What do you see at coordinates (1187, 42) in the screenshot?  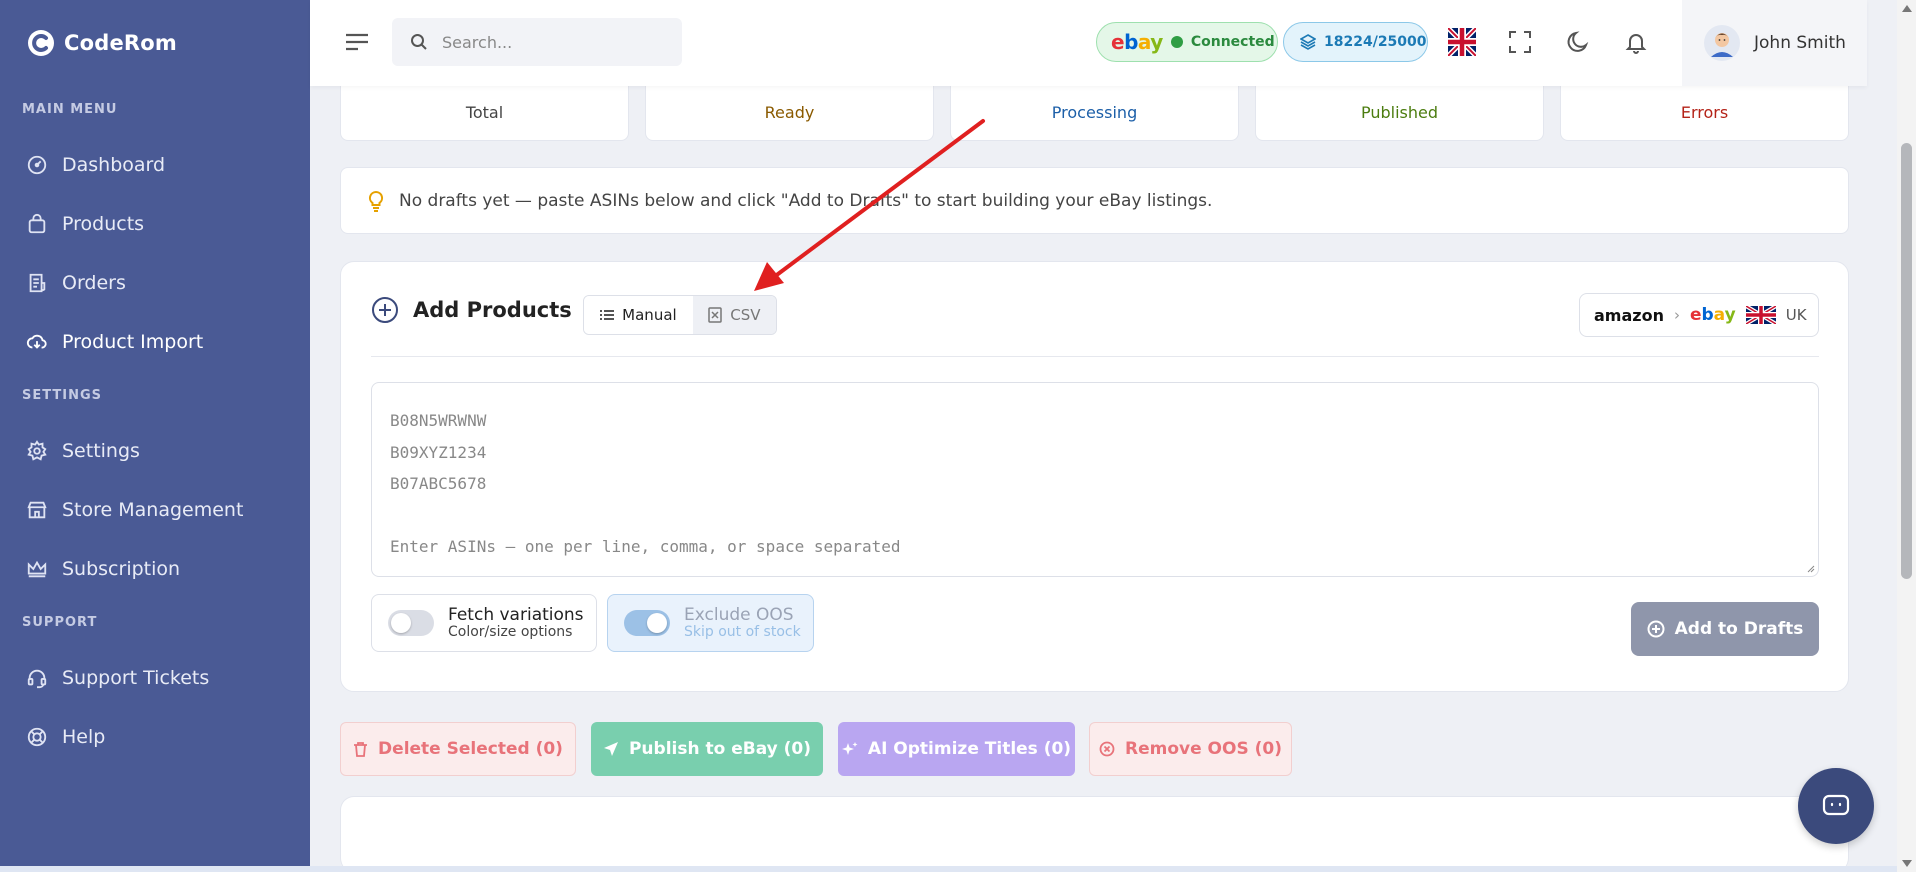 I see `ebay-connection-badge: ebay Connected` at bounding box center [1187, 42].